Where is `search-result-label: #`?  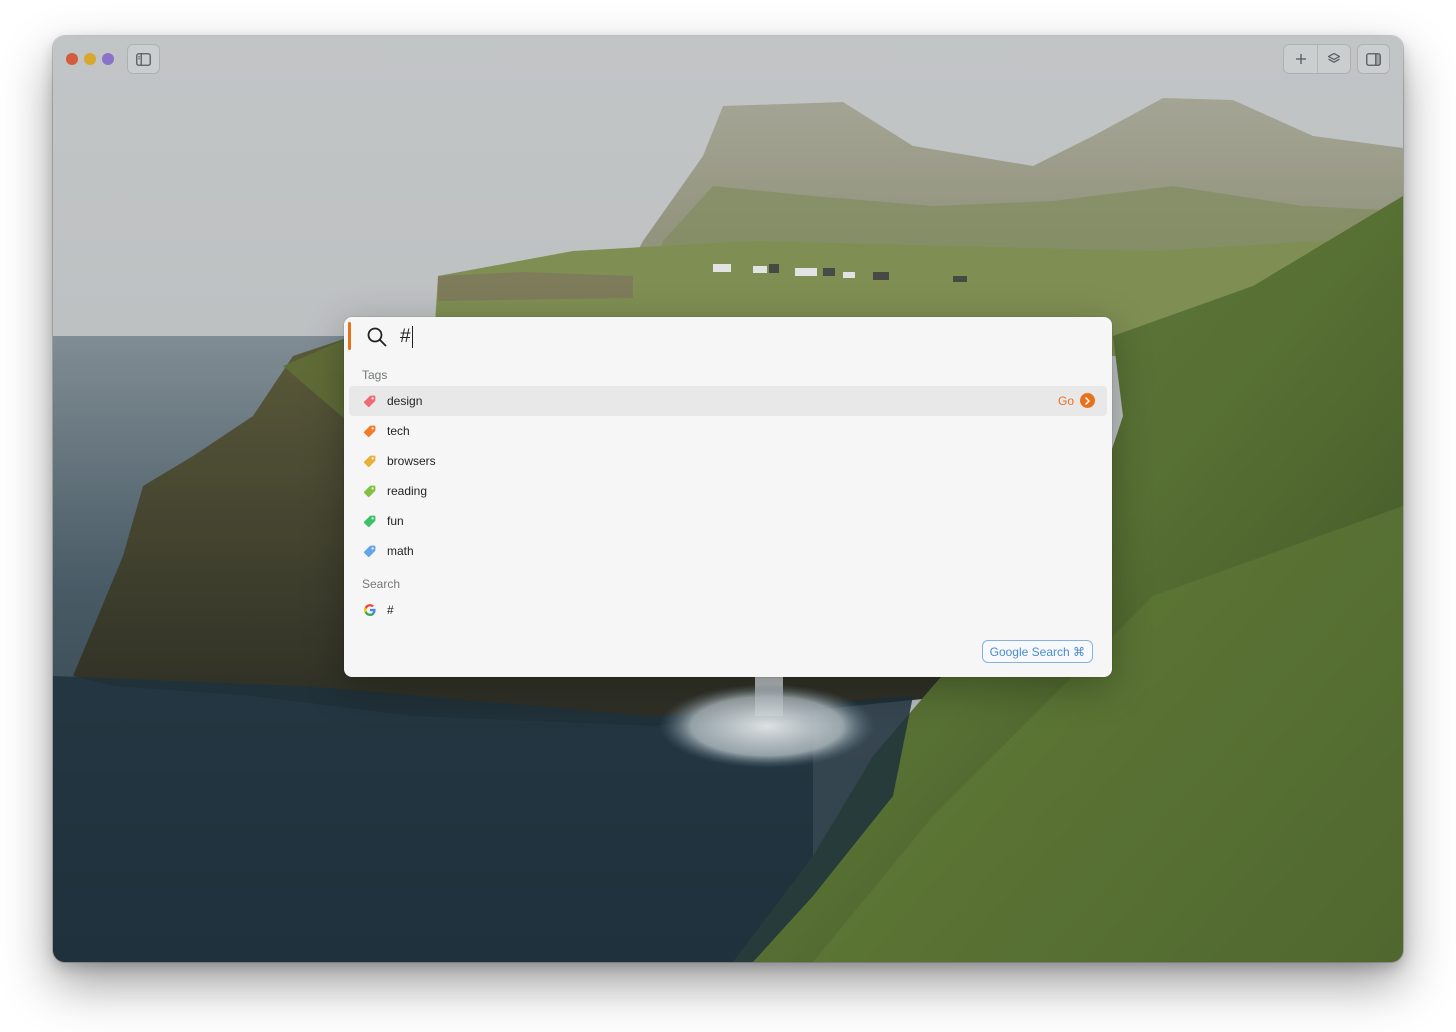 search-result-label: # is located at coordinates (390, 610).